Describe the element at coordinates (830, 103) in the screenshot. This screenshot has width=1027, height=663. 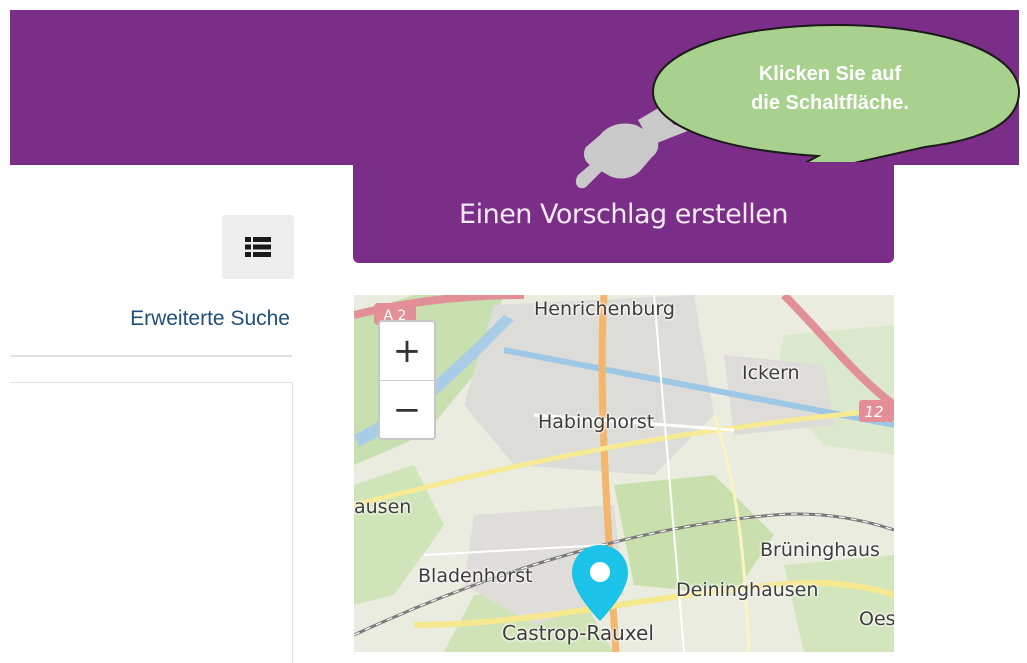
I see `callout-line-2: die Schaltfläche.` at that location.